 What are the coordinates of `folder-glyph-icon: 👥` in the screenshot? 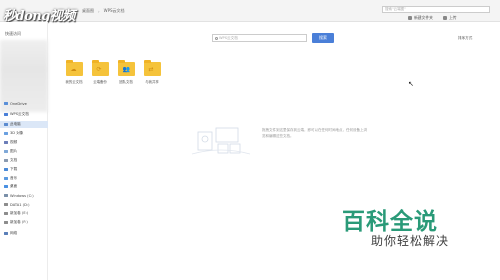 It's located at (126, 69).